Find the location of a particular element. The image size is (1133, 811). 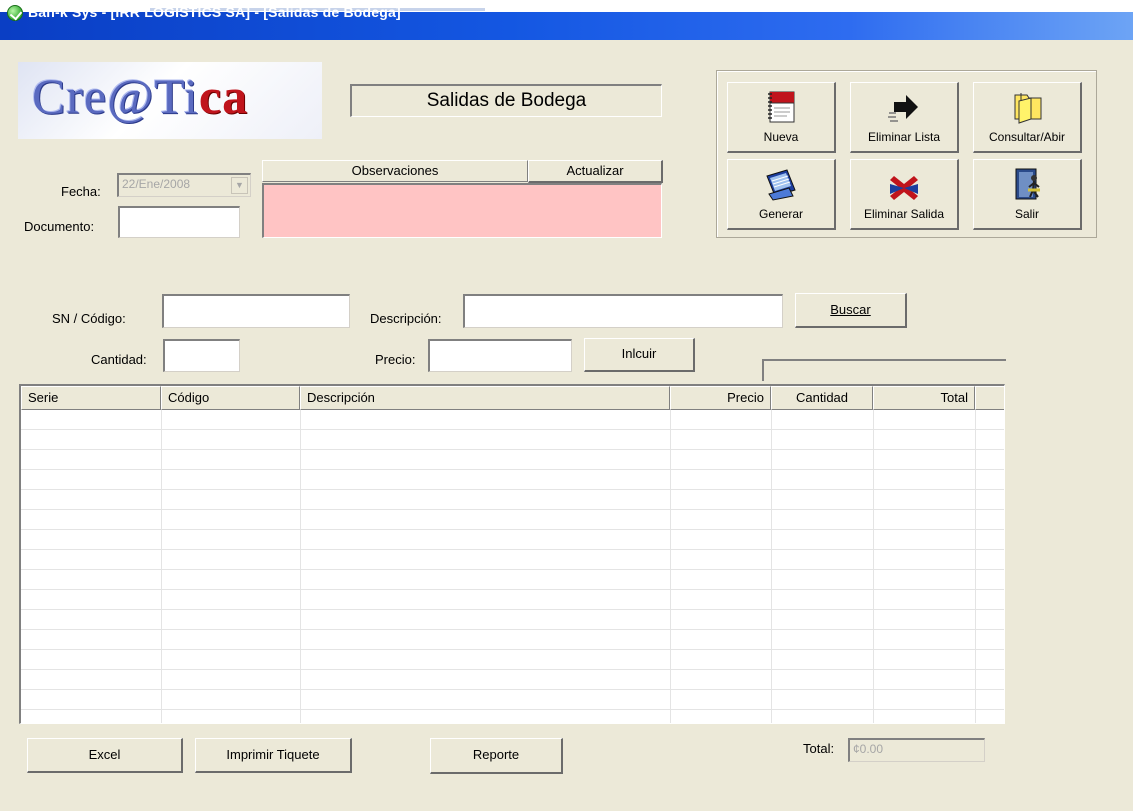

form-title: Salidas de Bodega is located at coordinates (506, 100).